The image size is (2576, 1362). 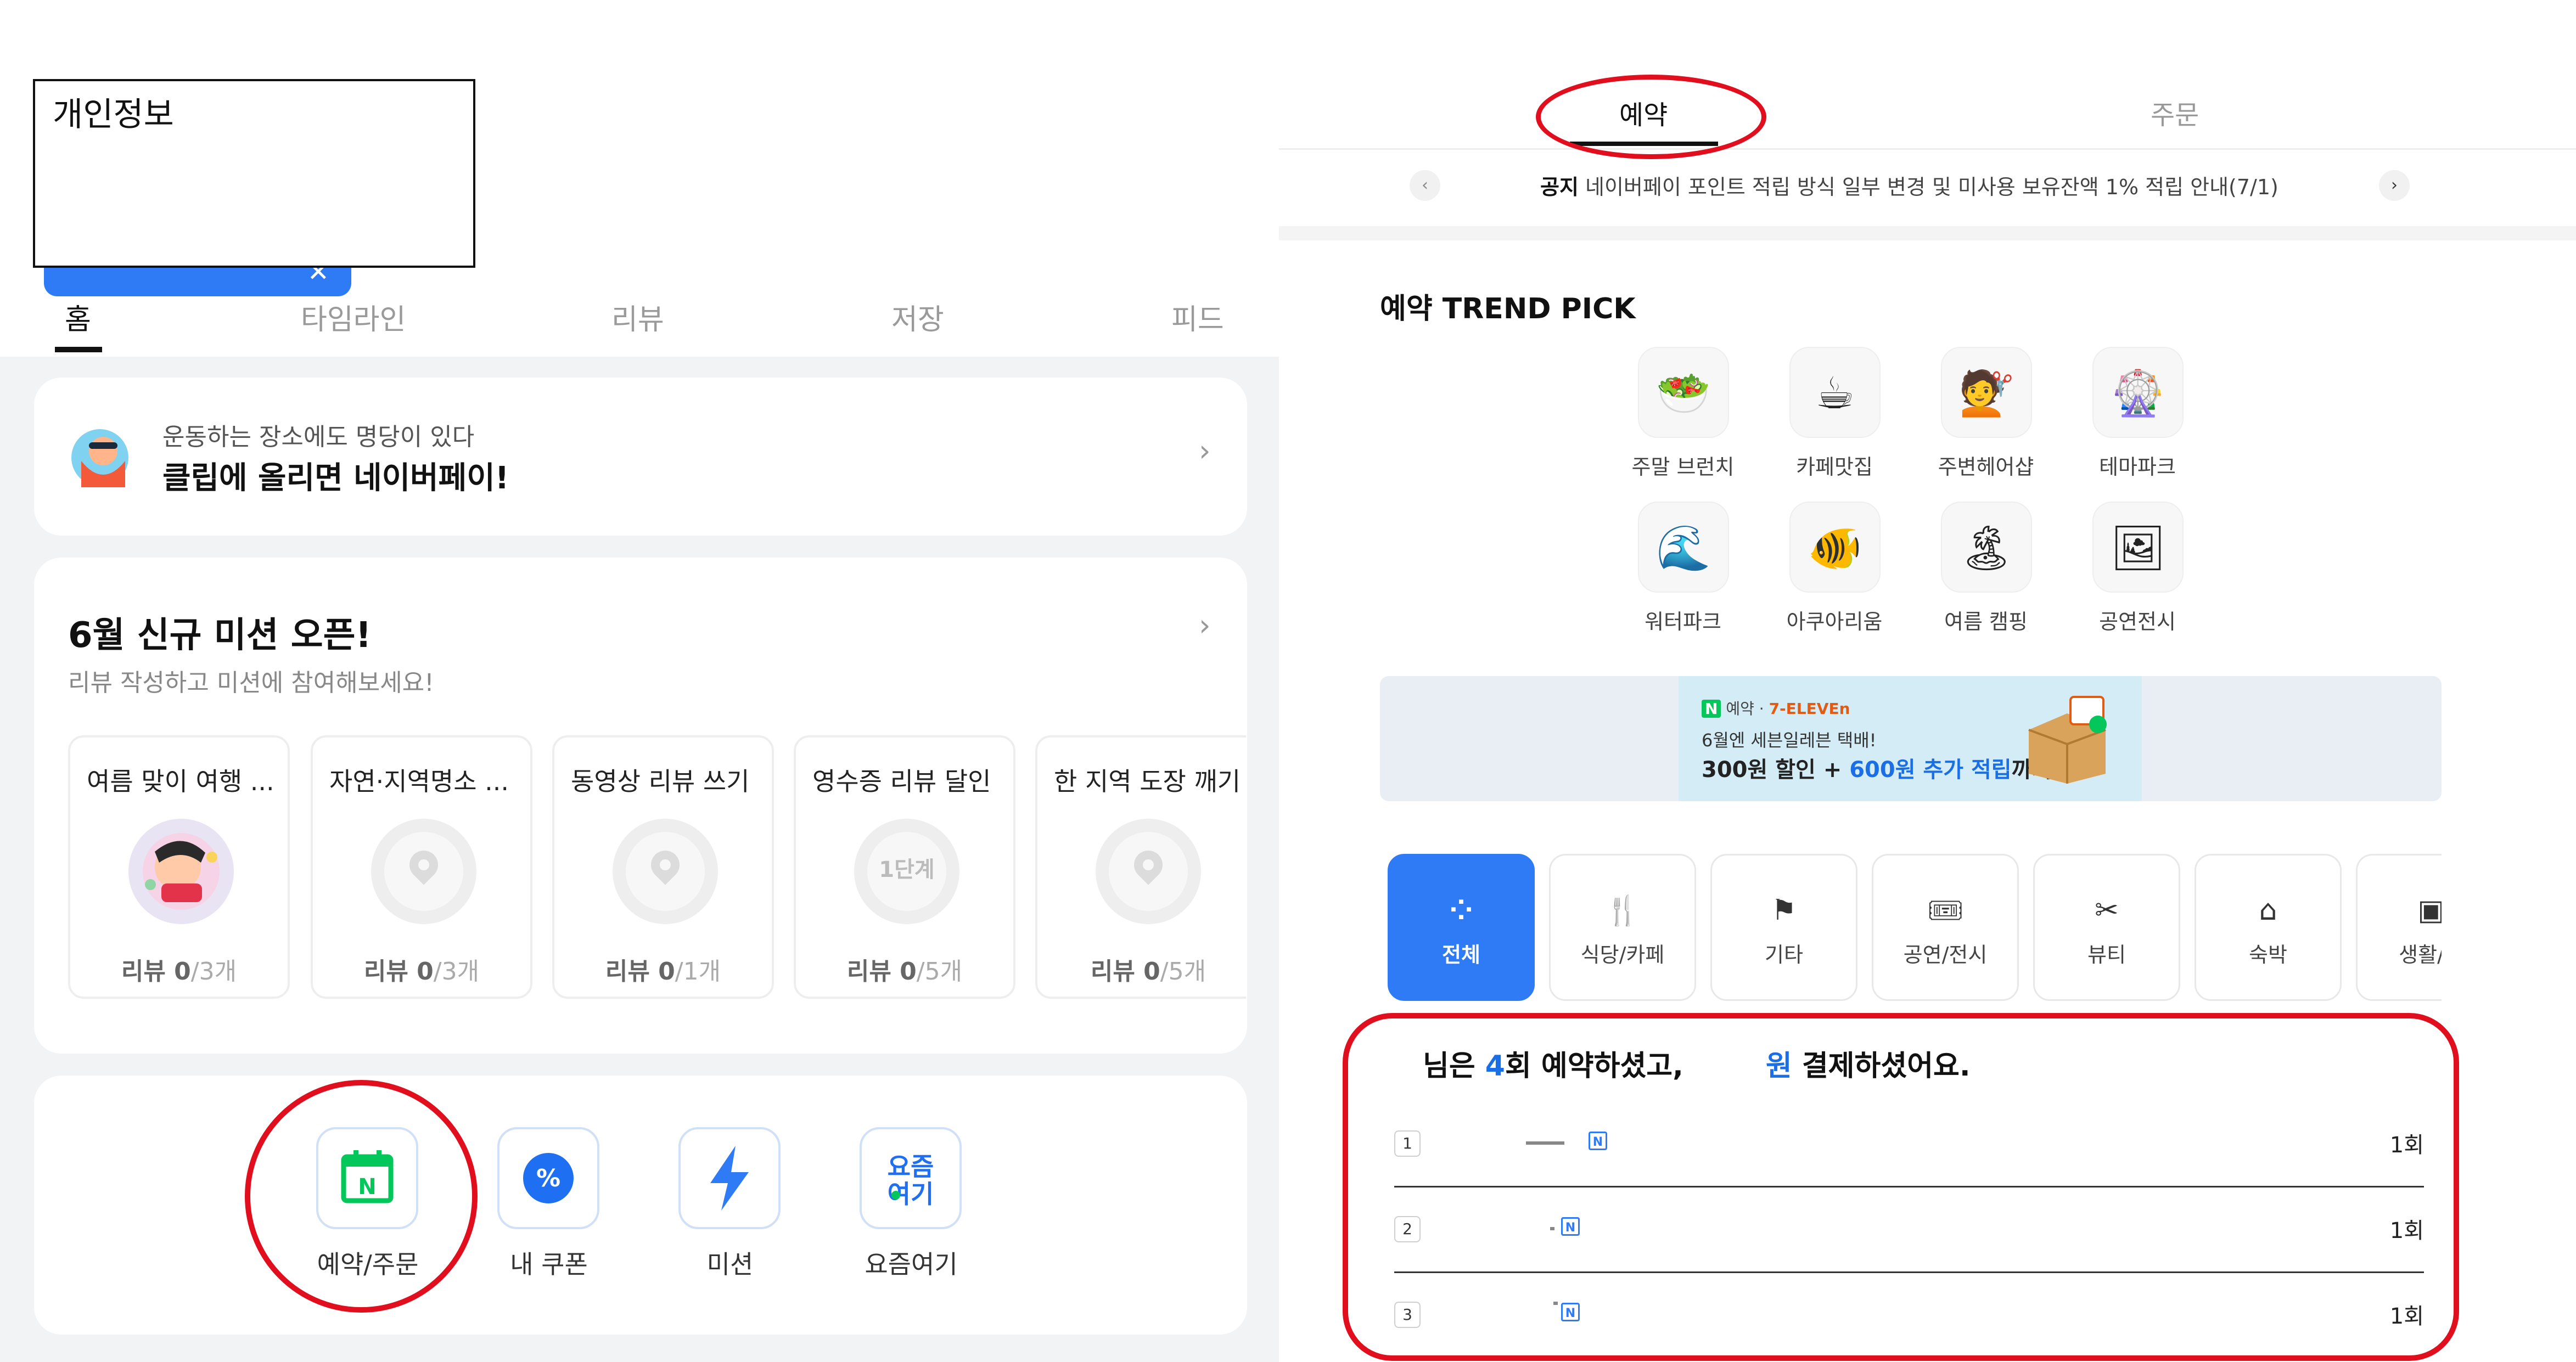 I want to click on mission-card: 여름 맞이 여행 ... 리뷰 0/3개, so click(x=179, y=867).